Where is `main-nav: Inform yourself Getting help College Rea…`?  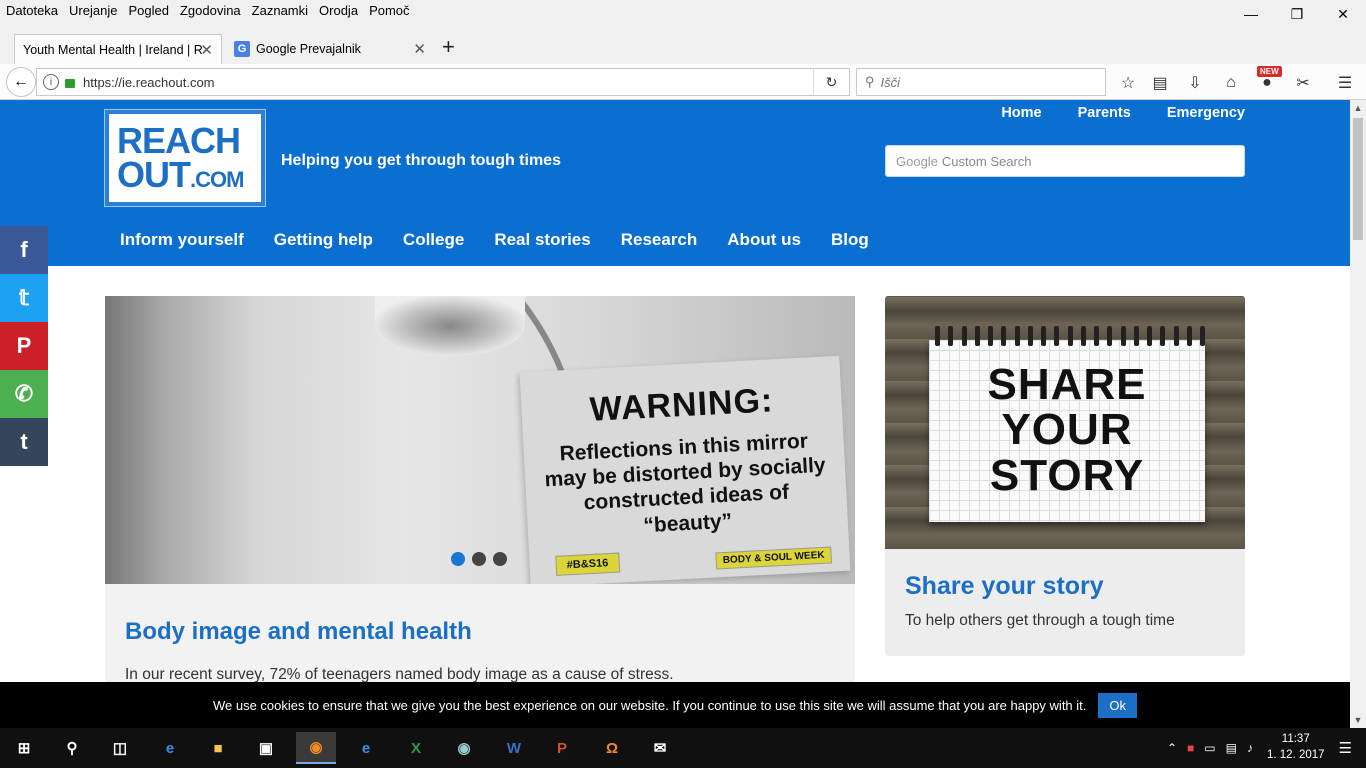
main-nav: Inform yourself Getting help College Rea… is located at coordinates (494, 240).